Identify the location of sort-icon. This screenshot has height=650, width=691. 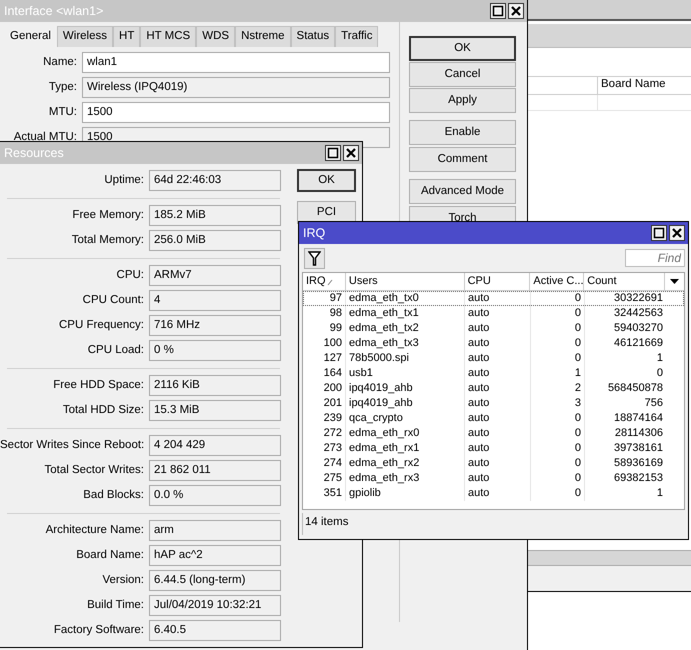
(329, 282).